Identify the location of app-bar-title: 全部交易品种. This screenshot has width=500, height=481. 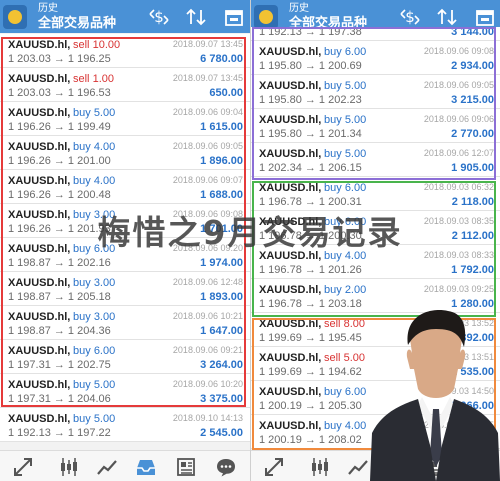
(77, 23).